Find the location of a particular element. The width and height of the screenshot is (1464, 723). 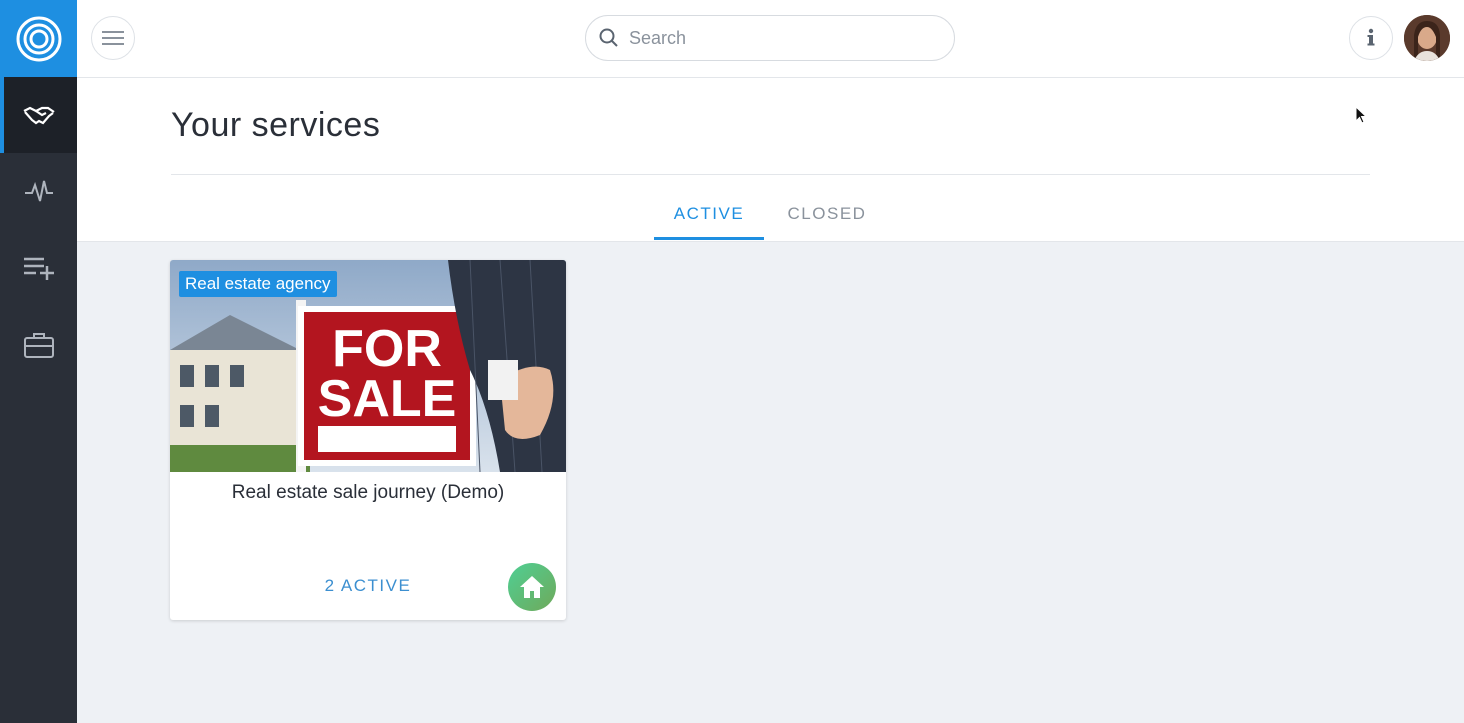

sidebar-item-briefcase is located at coordinates (38, 345).